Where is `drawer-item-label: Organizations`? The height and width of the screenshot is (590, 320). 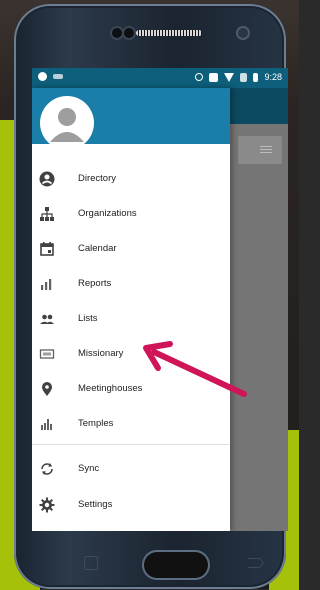 drawer-item-label: Organizations is located at coordinates (107, 213).